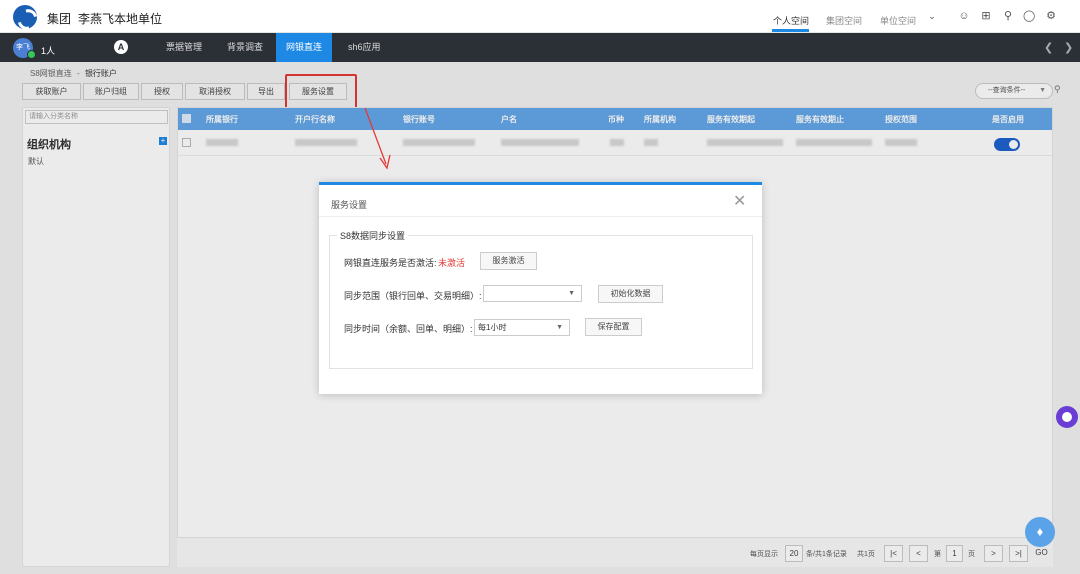  I want to click on sync-time-label: 同步时间（余额、回单、明细）:, so click(408, 329).